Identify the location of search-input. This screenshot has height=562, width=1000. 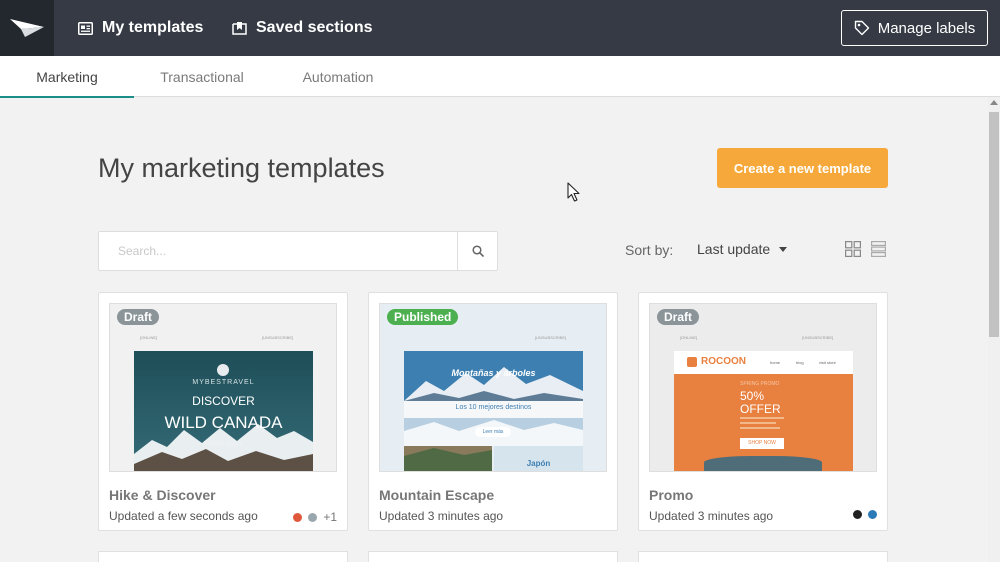
(278, 251).